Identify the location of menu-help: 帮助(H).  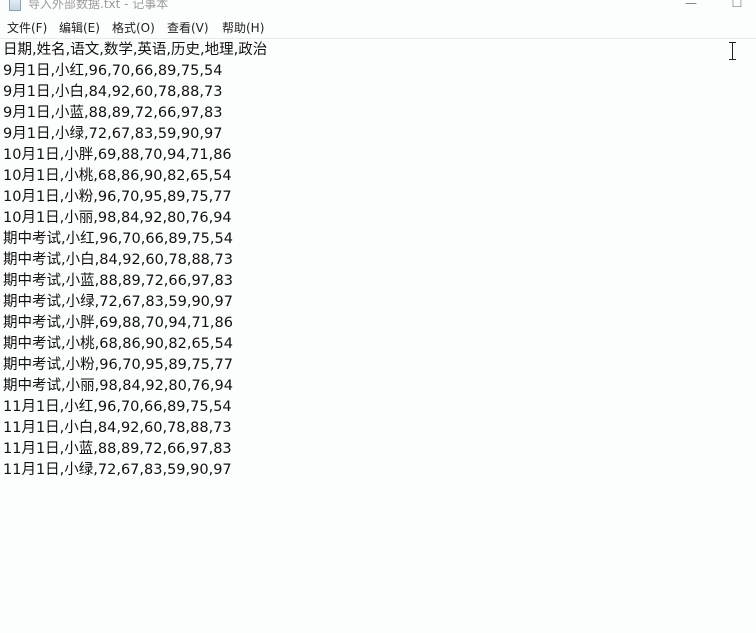
(243, 28).